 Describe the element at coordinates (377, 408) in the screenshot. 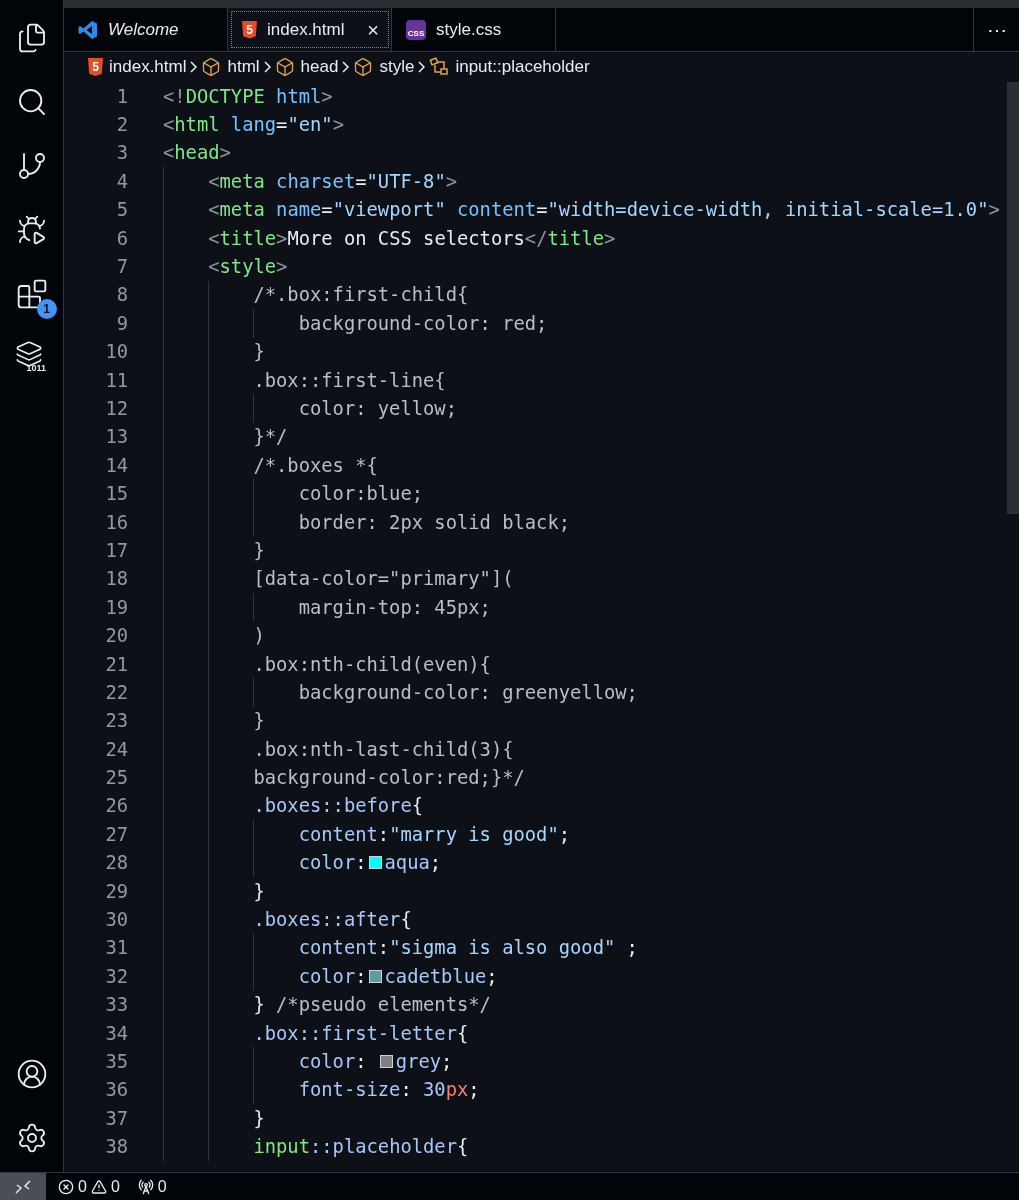

I see `code-text: color: yellow;` at that location.